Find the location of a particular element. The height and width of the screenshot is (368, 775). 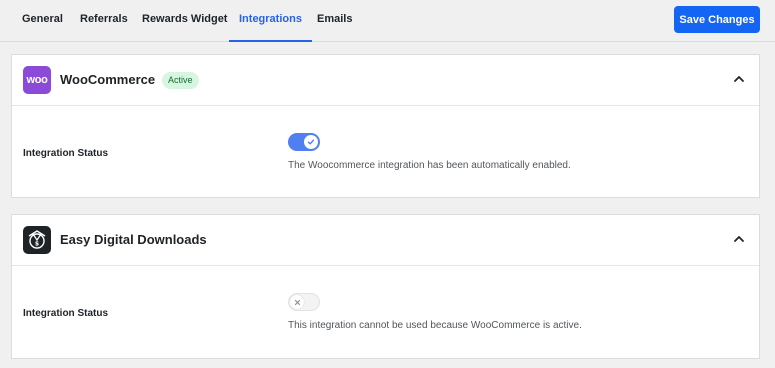

woocommerce-logo-text: woo is located at coordinates (37, 80).